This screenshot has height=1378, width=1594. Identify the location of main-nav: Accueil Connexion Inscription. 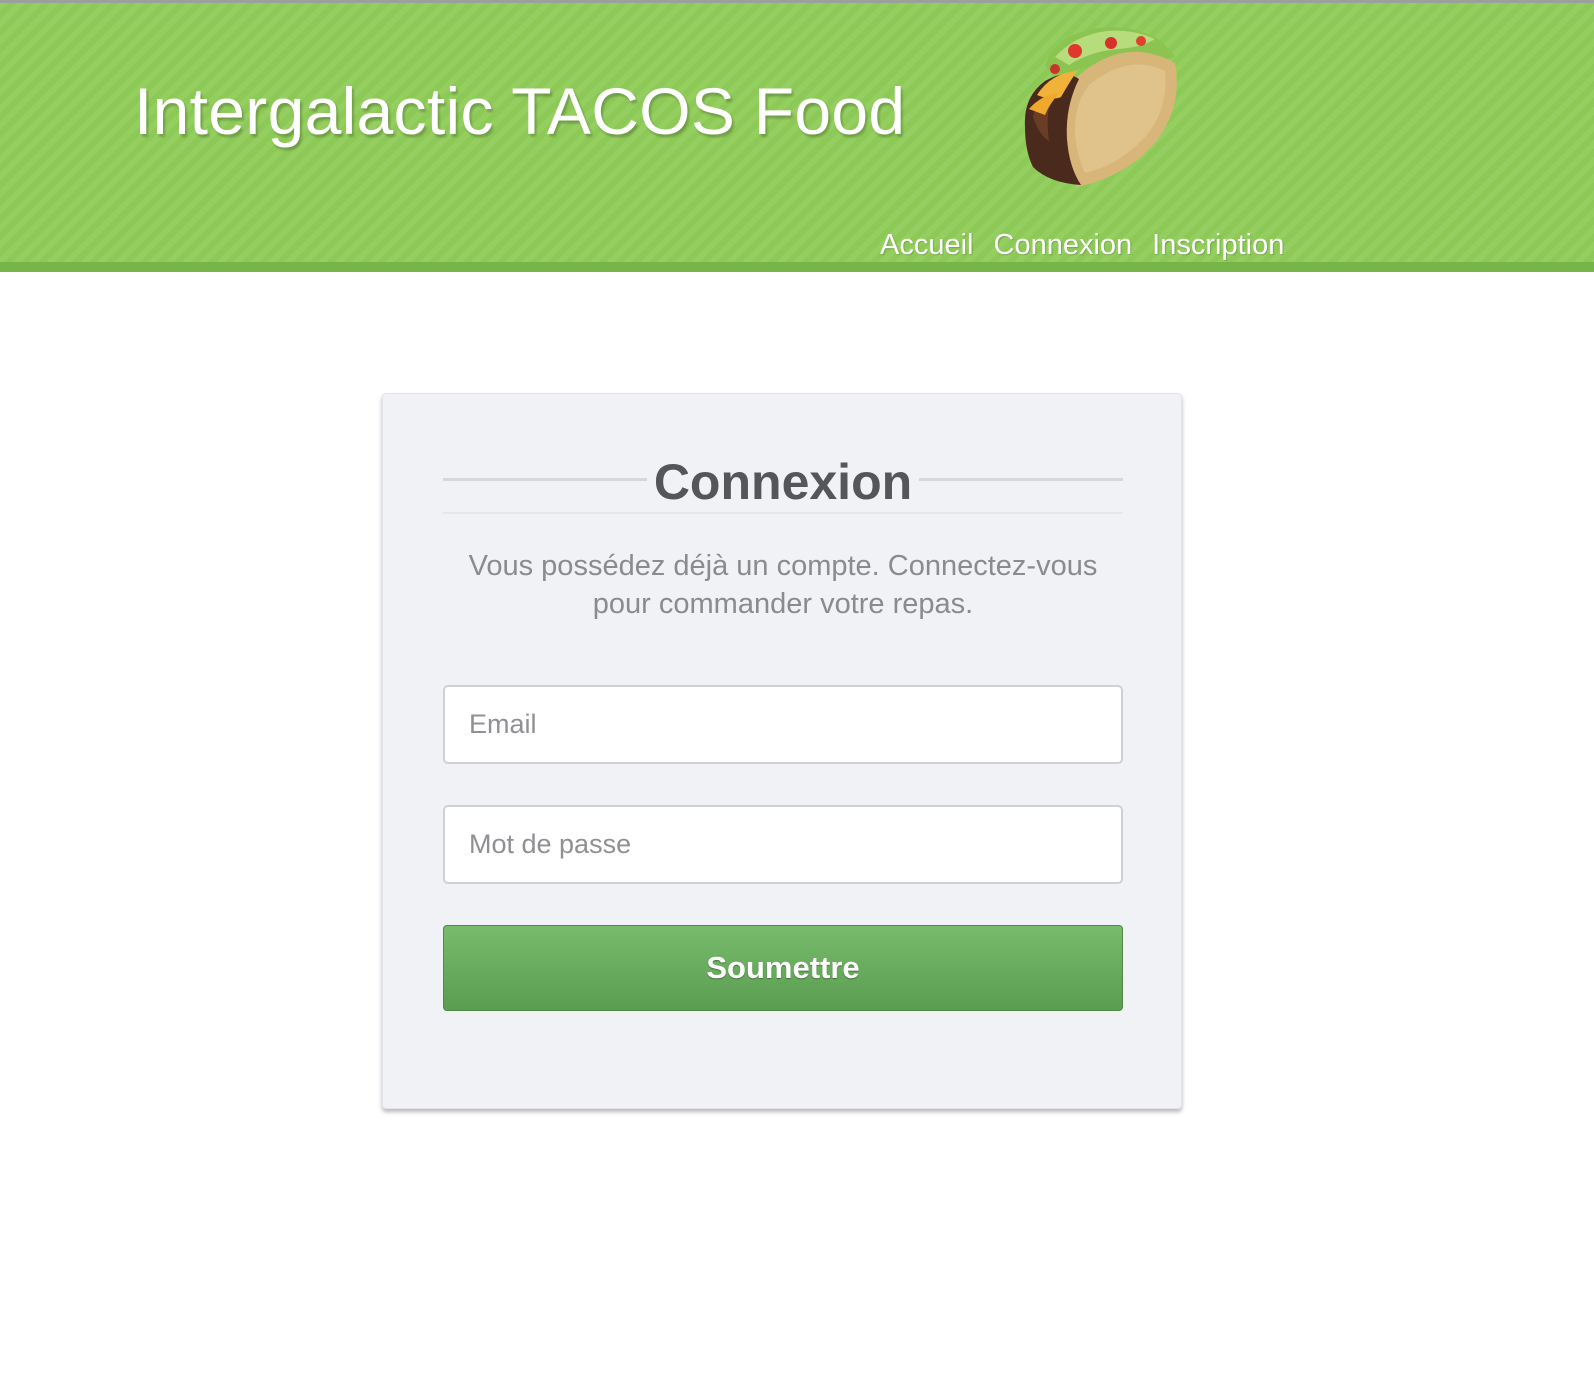
(1082, 245).